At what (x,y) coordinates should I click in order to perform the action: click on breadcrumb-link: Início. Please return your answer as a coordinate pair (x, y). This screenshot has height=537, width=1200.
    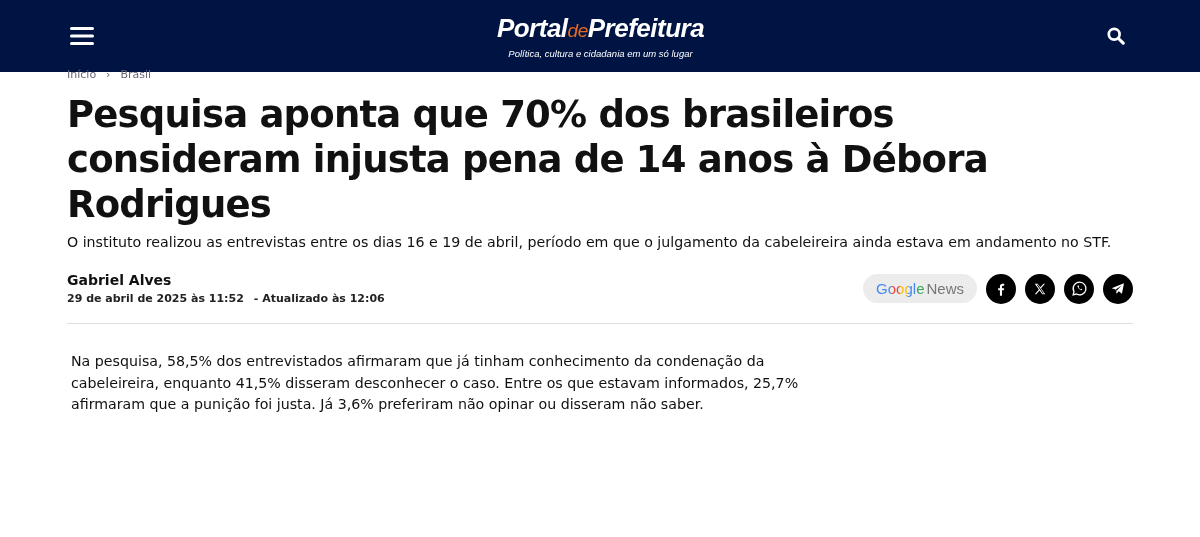
    Looking at the image, I should click on (82, 75).